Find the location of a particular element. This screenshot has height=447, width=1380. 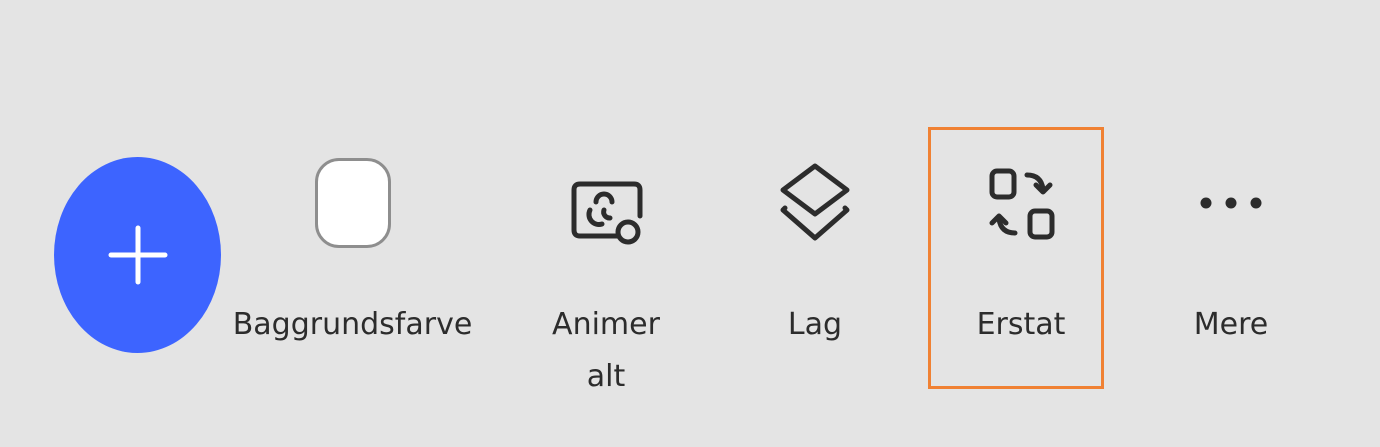

background-color-button: Baggrundsfarve is located at coordinates (352, 255).